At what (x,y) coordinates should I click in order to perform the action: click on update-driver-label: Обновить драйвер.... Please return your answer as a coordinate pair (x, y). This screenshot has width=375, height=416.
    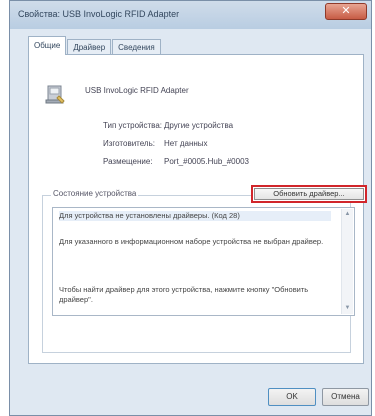
    Looking at the image, I should click on (309, 194).